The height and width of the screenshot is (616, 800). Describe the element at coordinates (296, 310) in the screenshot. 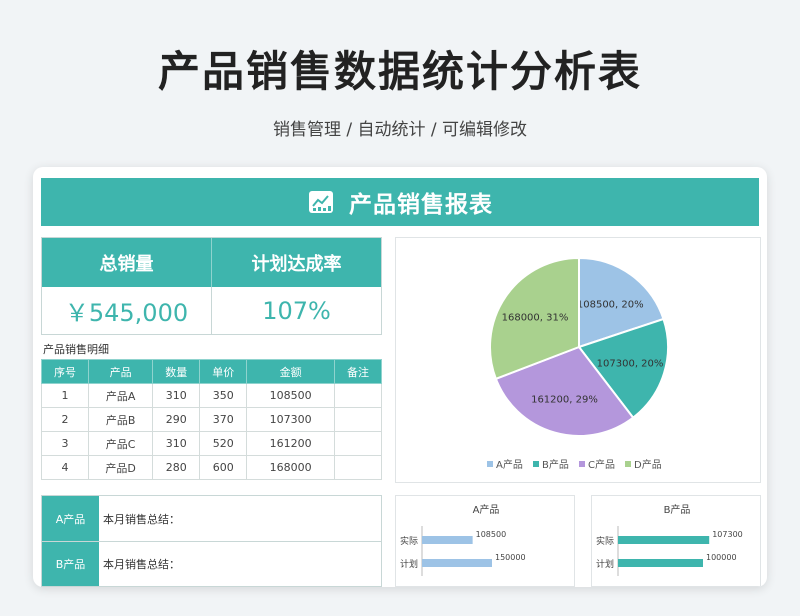

I see `kpi-rate-value: 107%` at that location.